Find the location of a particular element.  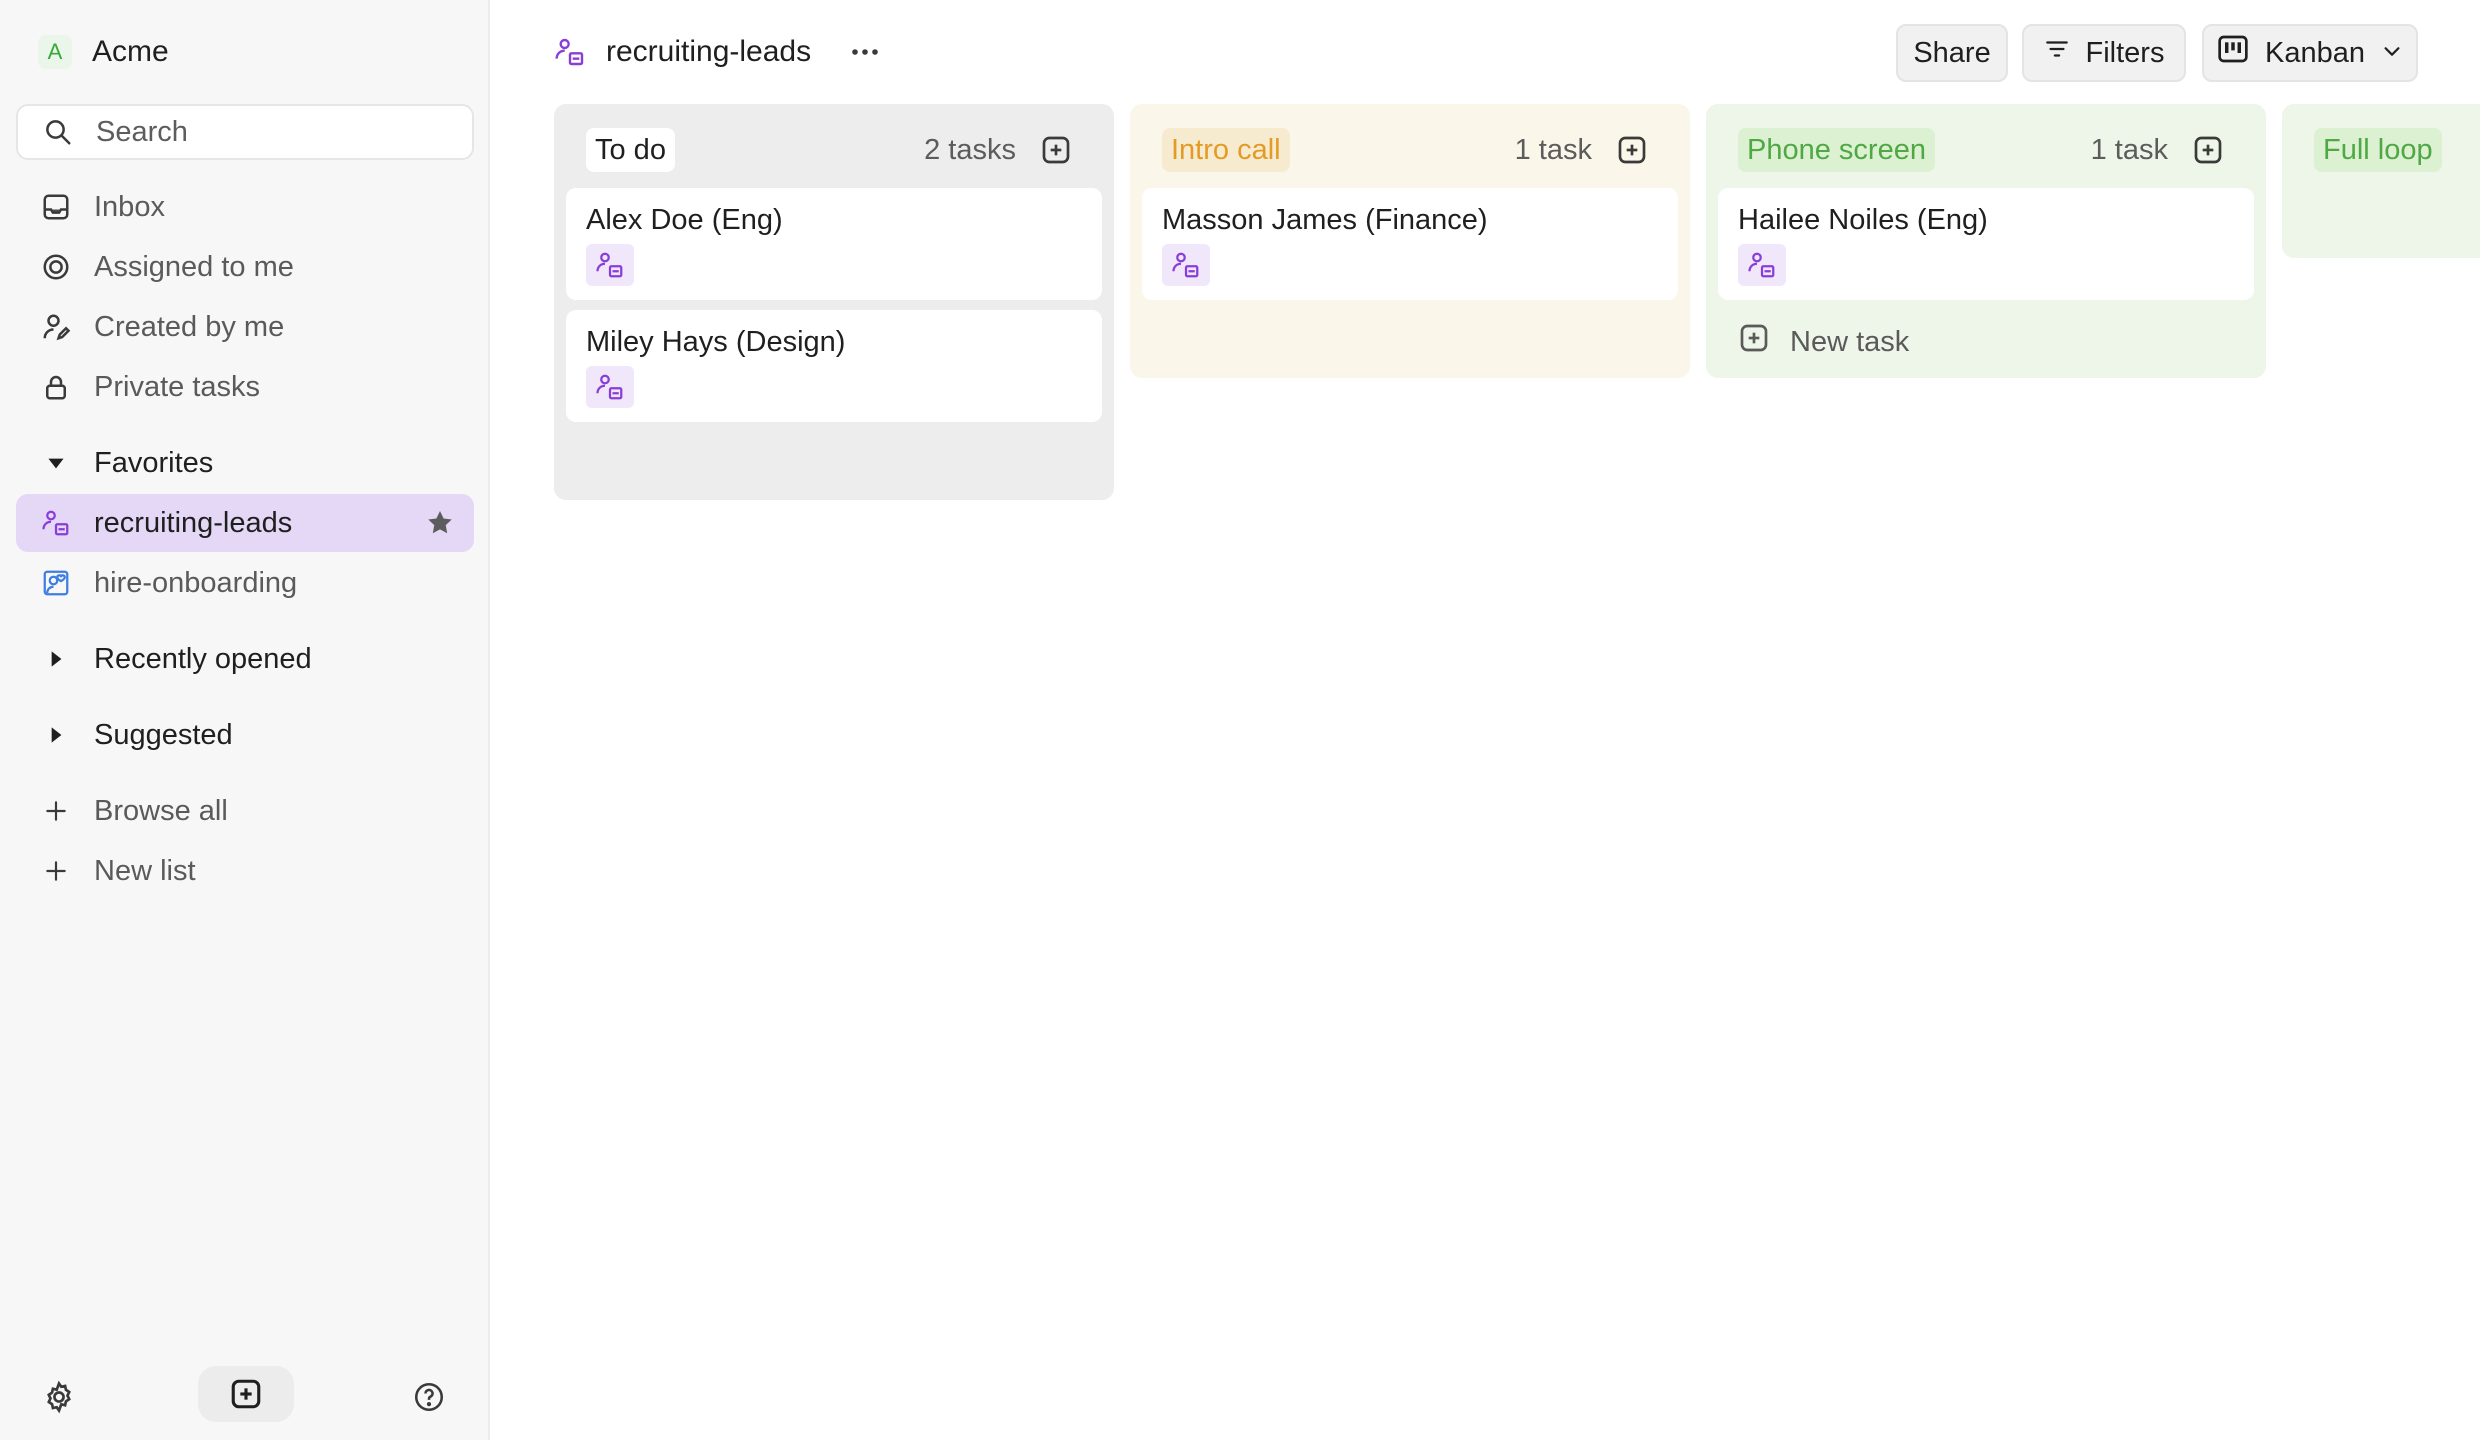

share-button: Share is located at coordinates (1952, 53).